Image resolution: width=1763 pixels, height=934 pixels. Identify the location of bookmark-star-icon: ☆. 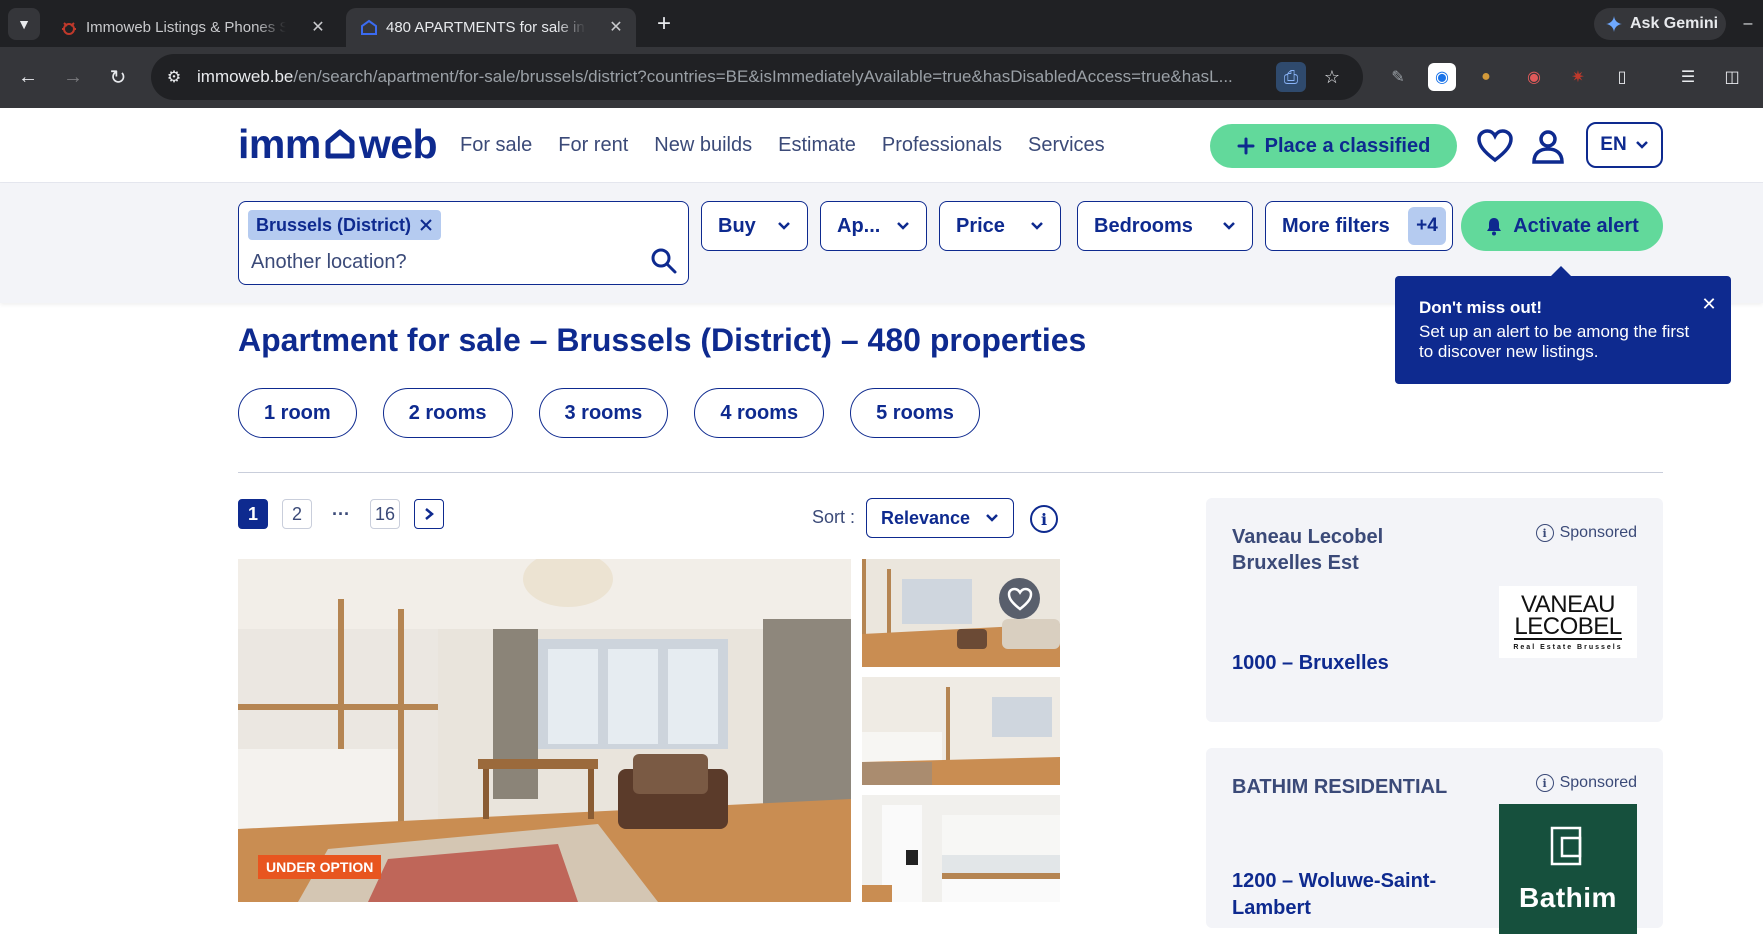
(1332, 77).